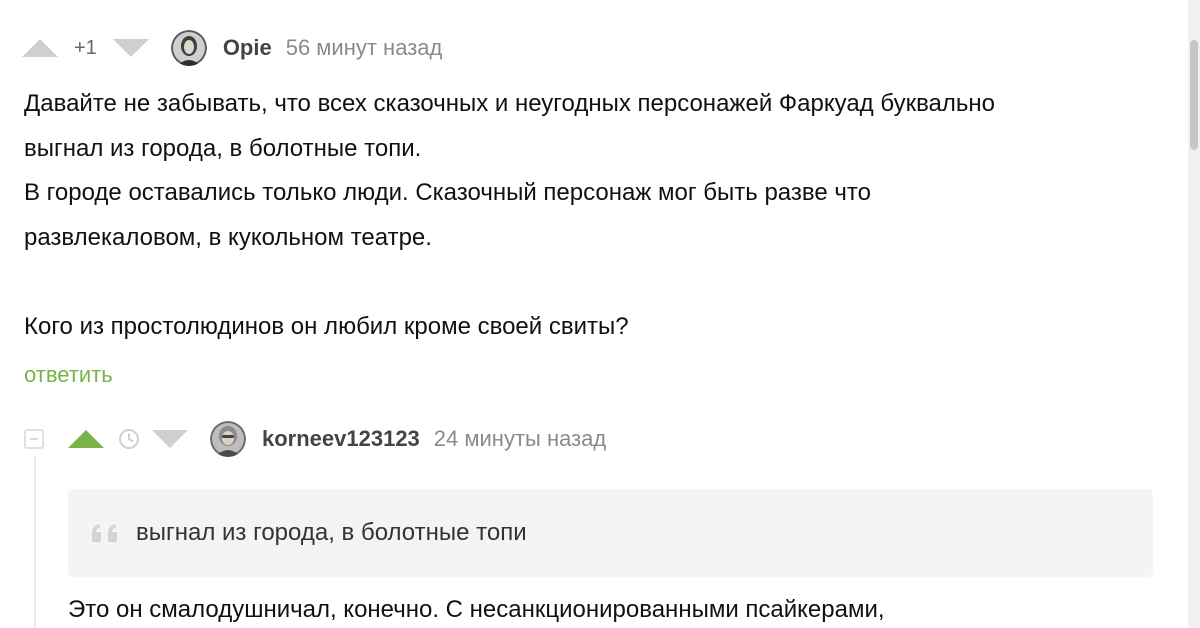 Image resolution: width=1200 pixels, height=628 pixels. Describe the element at coordinates (68, 375) in the screenshot. I see `reply-link: ответить` at that location.